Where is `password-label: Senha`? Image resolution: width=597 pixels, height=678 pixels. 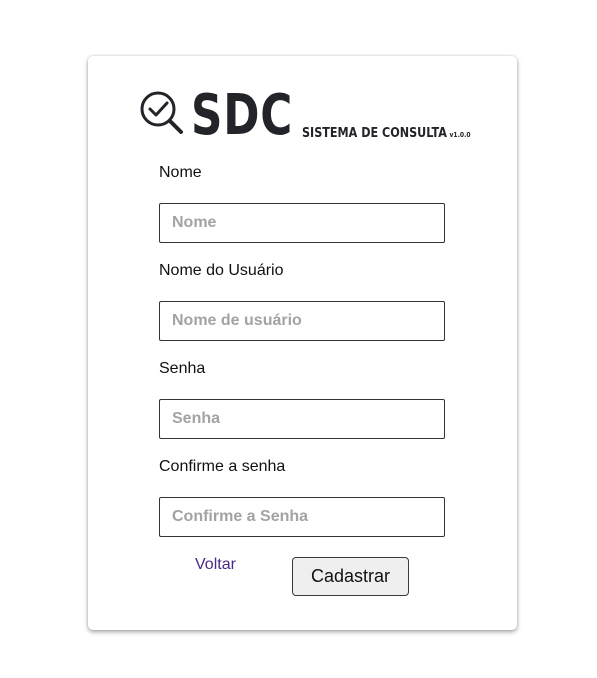
password-label: Senha is located at coordinates (182, 368).